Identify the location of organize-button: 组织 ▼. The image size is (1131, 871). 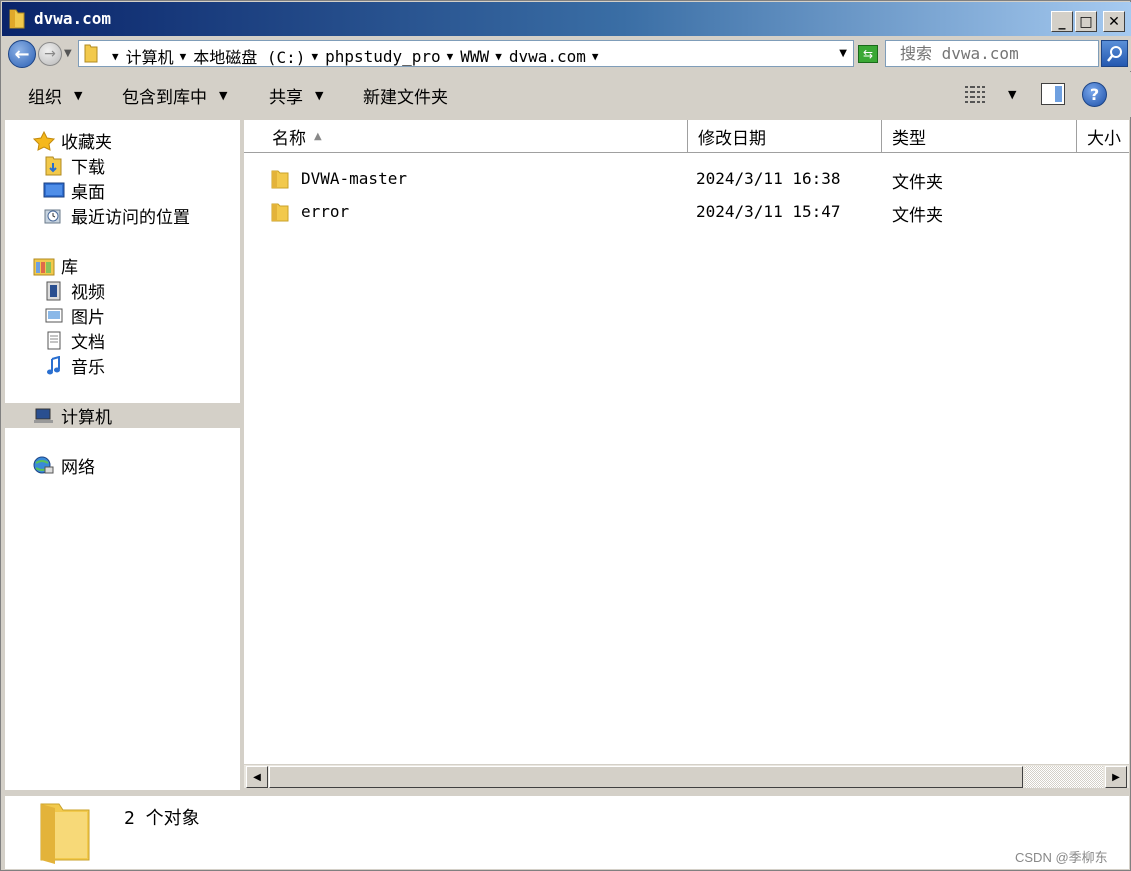
(55, 95).